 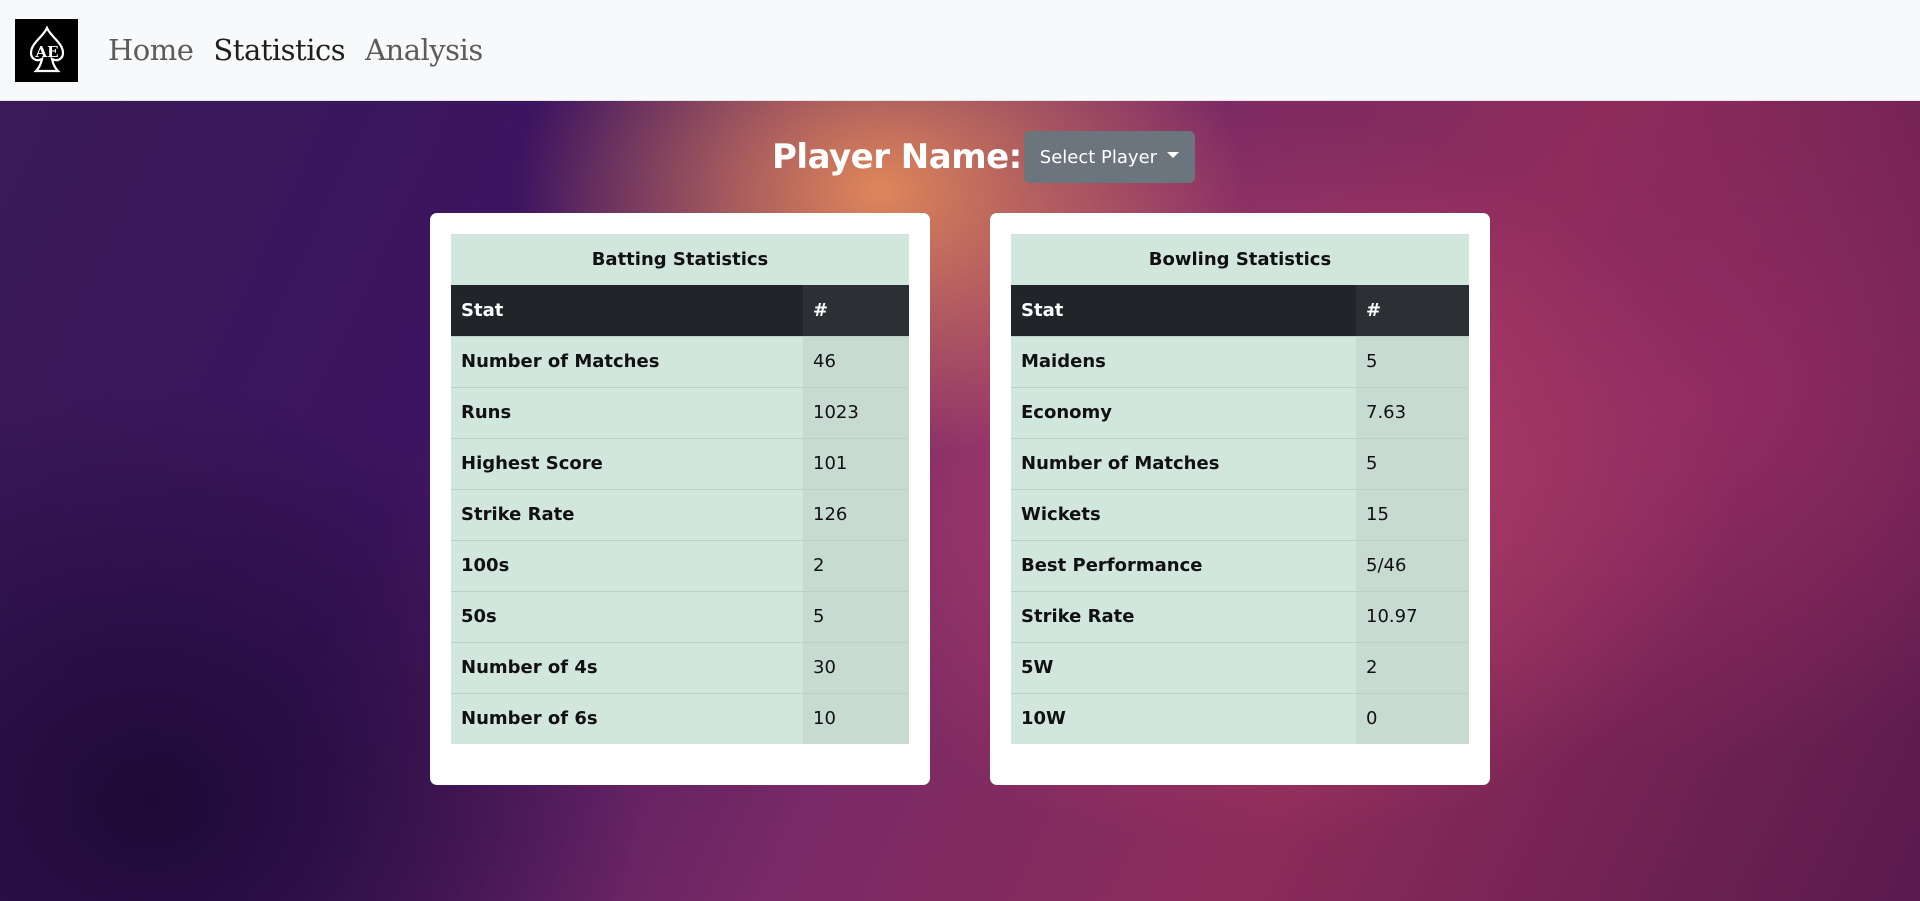 What do you see at coordinates (424, 50) in the screenshot?
I see `nav-analysis-link: Analysis` at bounding box center [424, 50].